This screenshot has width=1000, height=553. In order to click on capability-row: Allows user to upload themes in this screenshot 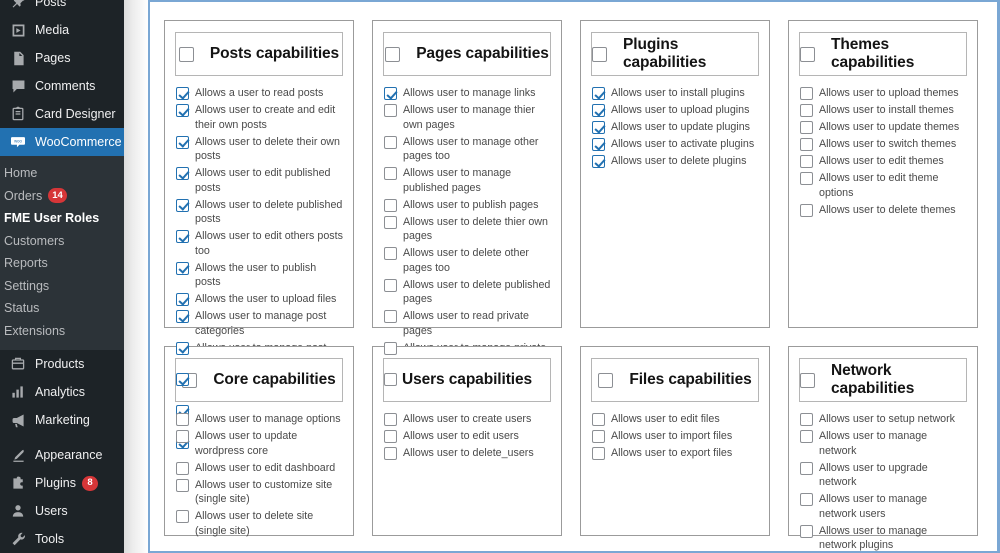, I will do `click(883, 93)`.